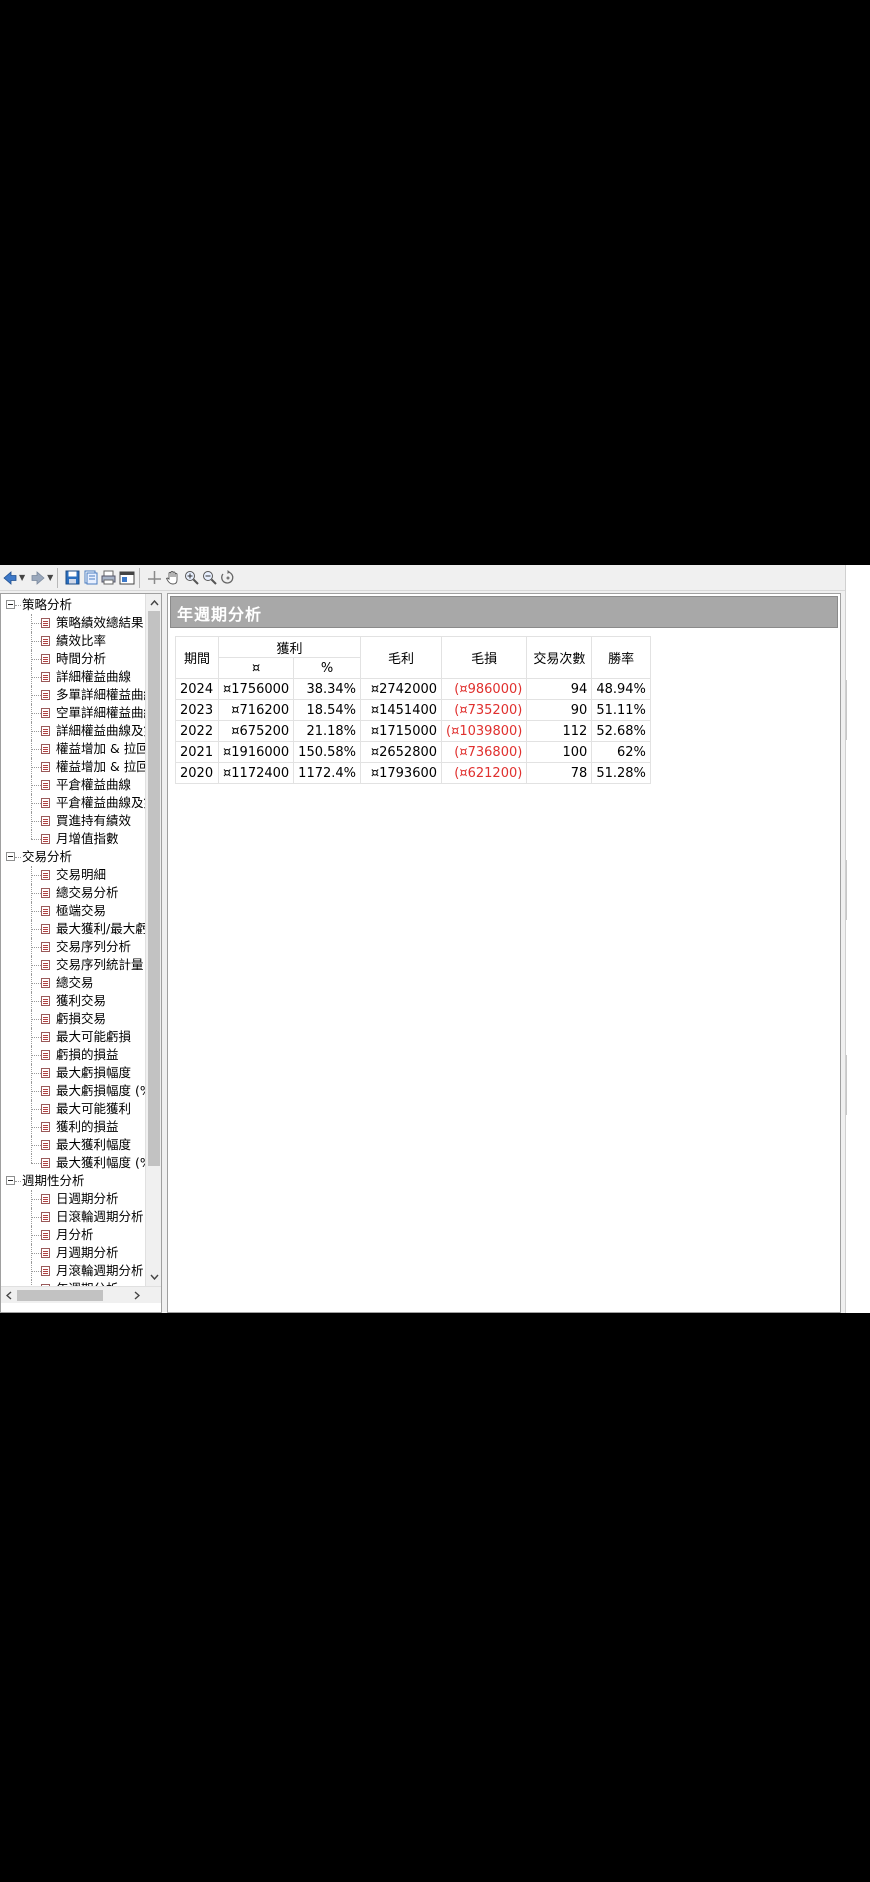 This screenshot has width=870, height=1882. I want to click on forward-dropdown-icon: ▼, so click(50, 577).